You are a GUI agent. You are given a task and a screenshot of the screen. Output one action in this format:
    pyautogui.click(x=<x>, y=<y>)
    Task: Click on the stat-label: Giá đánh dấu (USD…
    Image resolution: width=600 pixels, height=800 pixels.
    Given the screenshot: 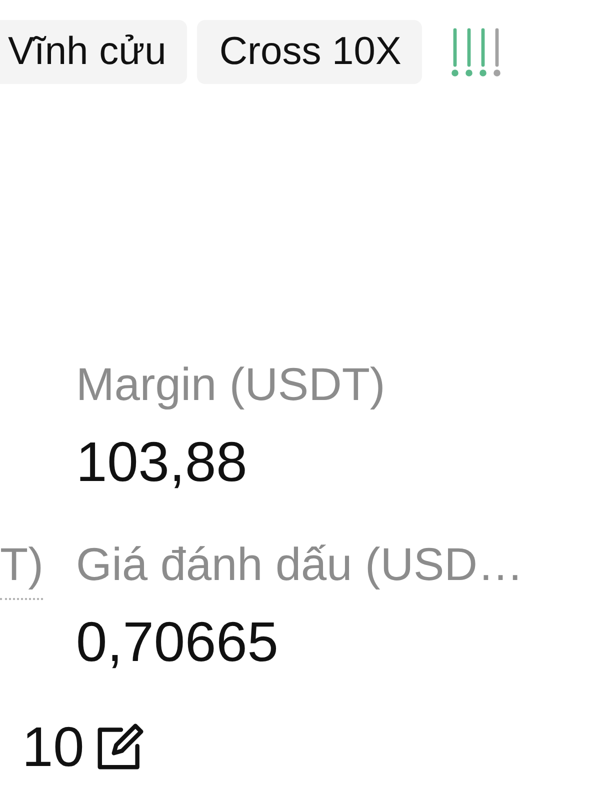 What is the action you would take?
    pyautogui.click(x=300, y=564)
    